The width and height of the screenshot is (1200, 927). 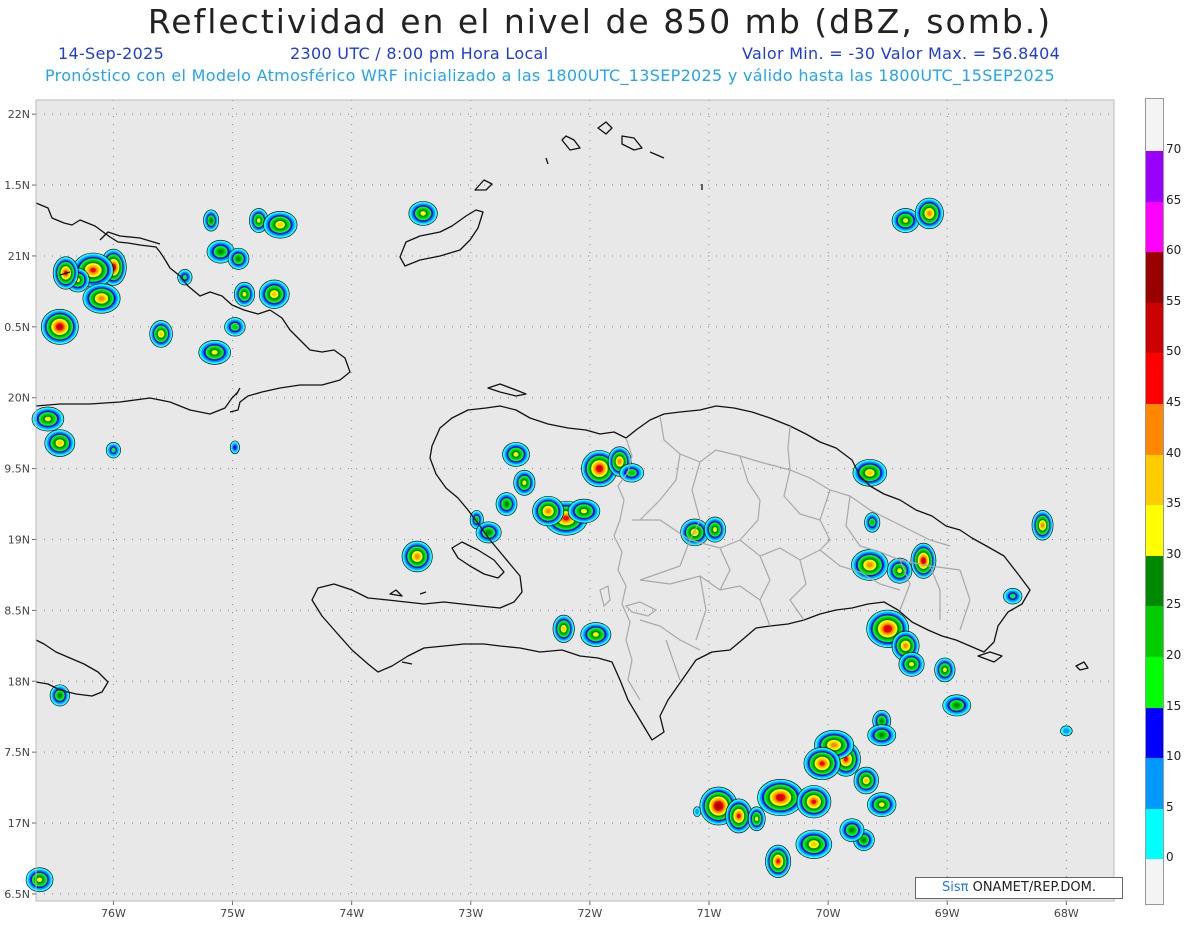 I want to click on colorbar-tick-label: 60, so click(x=1174, y=250).